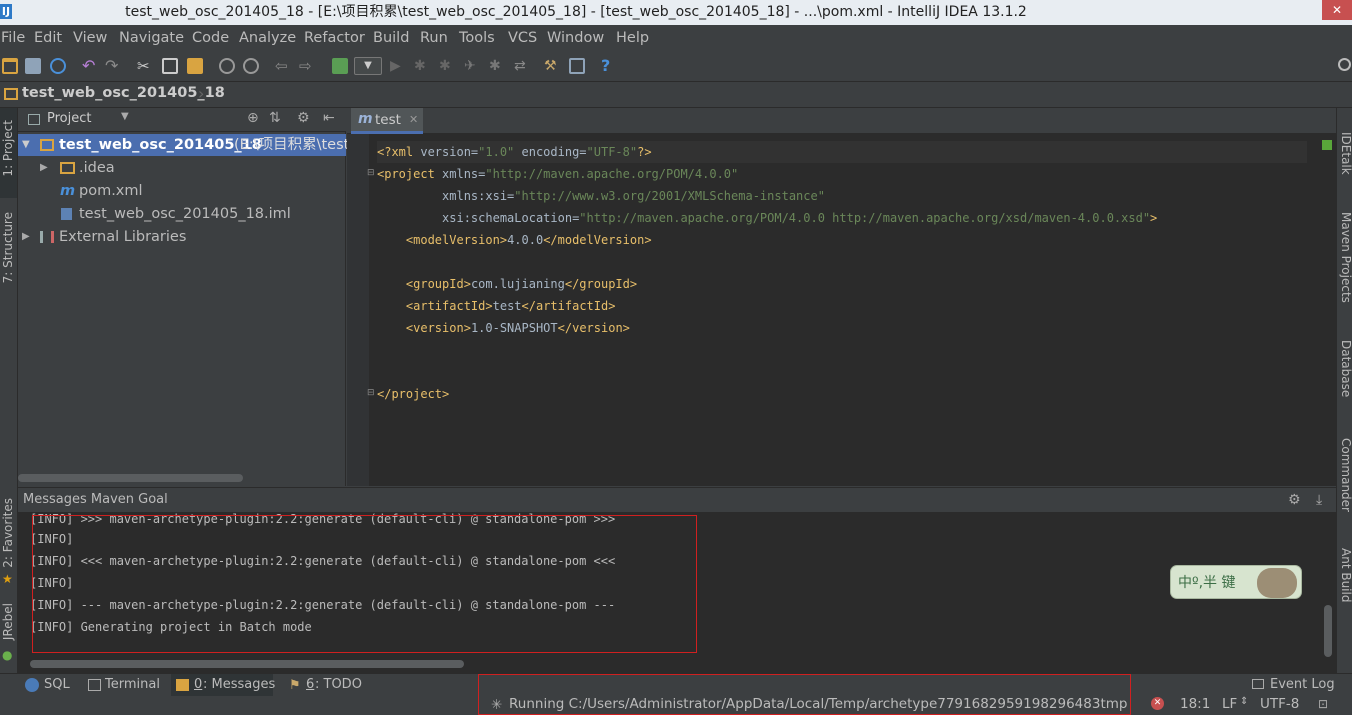 This screenshot has height=715, width=1352. What do you see at coordinates (552, 66) in the screenshot?
I see `settings-icon: ⚒` at bounding box center [552, 66].